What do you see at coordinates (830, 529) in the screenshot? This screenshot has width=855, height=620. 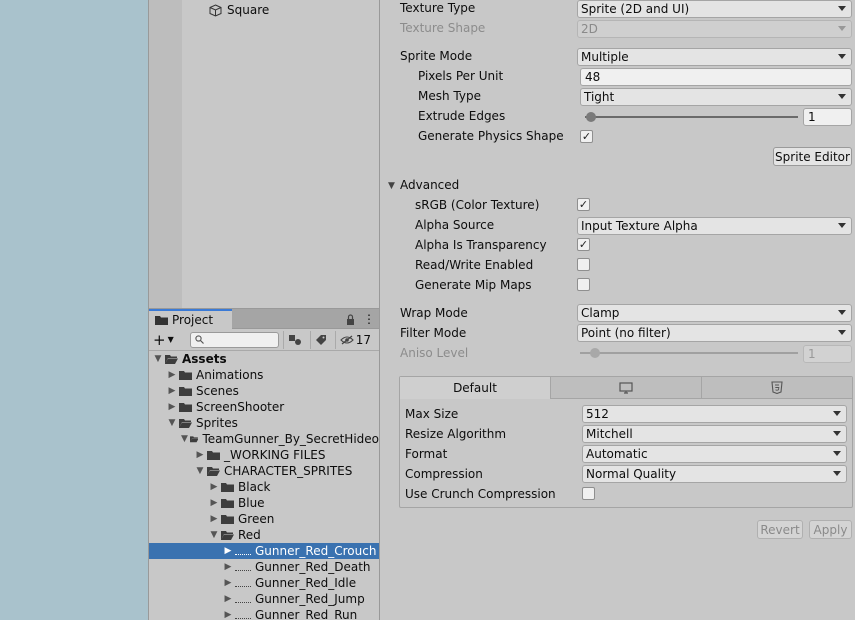 I see `apply-button: Apply` at bounding box center [830, 529].